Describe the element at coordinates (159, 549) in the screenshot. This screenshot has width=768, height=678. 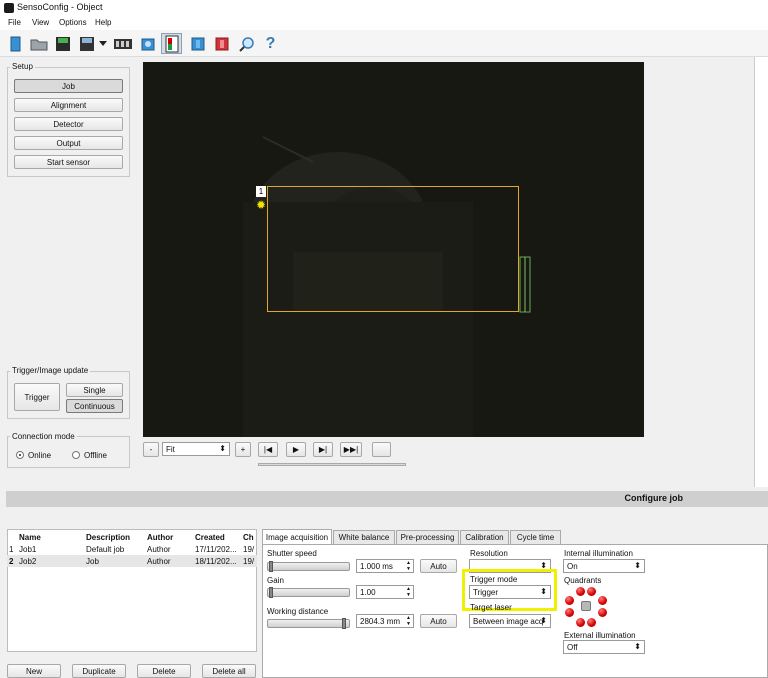
I see `row-author: Author` at that location.